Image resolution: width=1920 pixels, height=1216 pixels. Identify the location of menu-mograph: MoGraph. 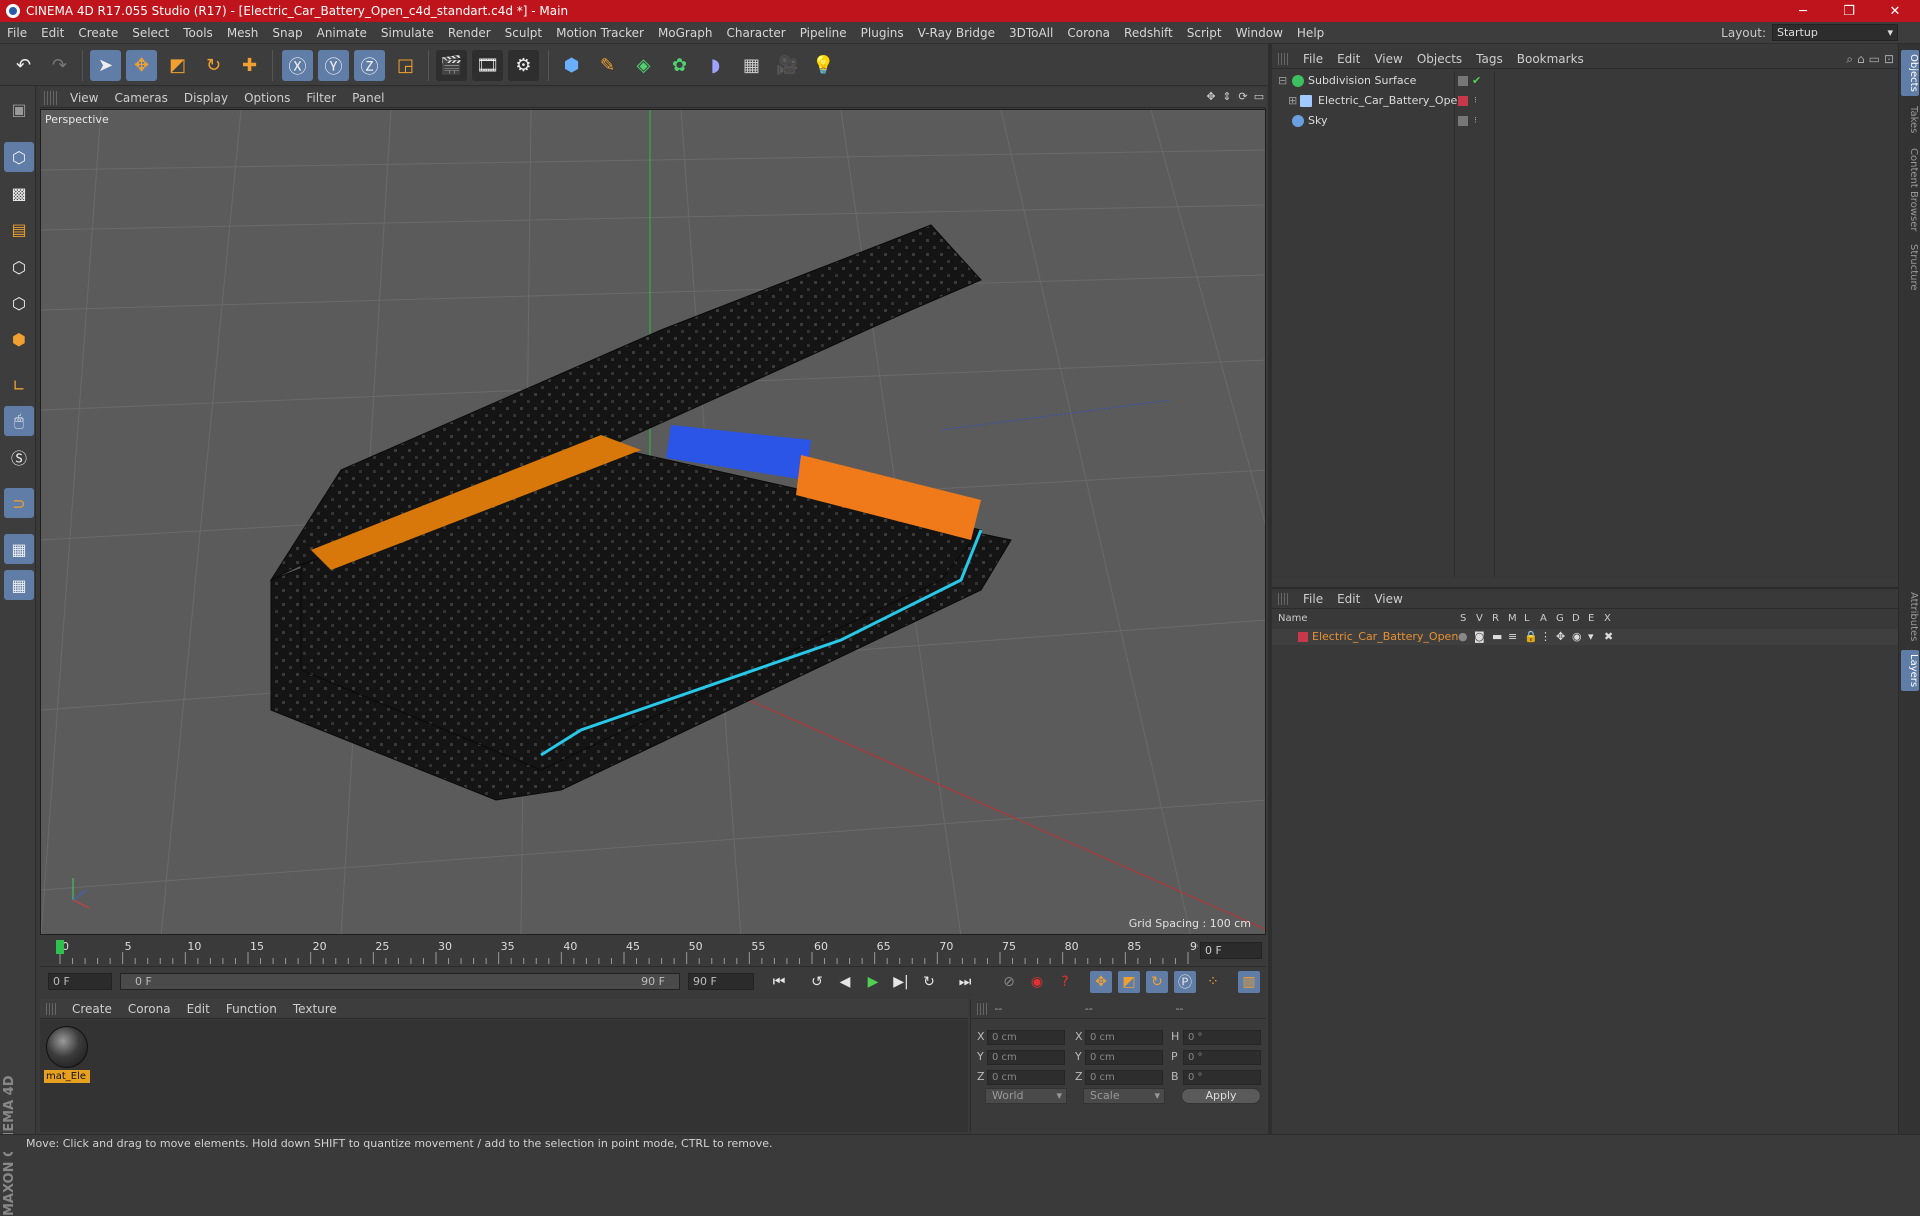
(685, 33).